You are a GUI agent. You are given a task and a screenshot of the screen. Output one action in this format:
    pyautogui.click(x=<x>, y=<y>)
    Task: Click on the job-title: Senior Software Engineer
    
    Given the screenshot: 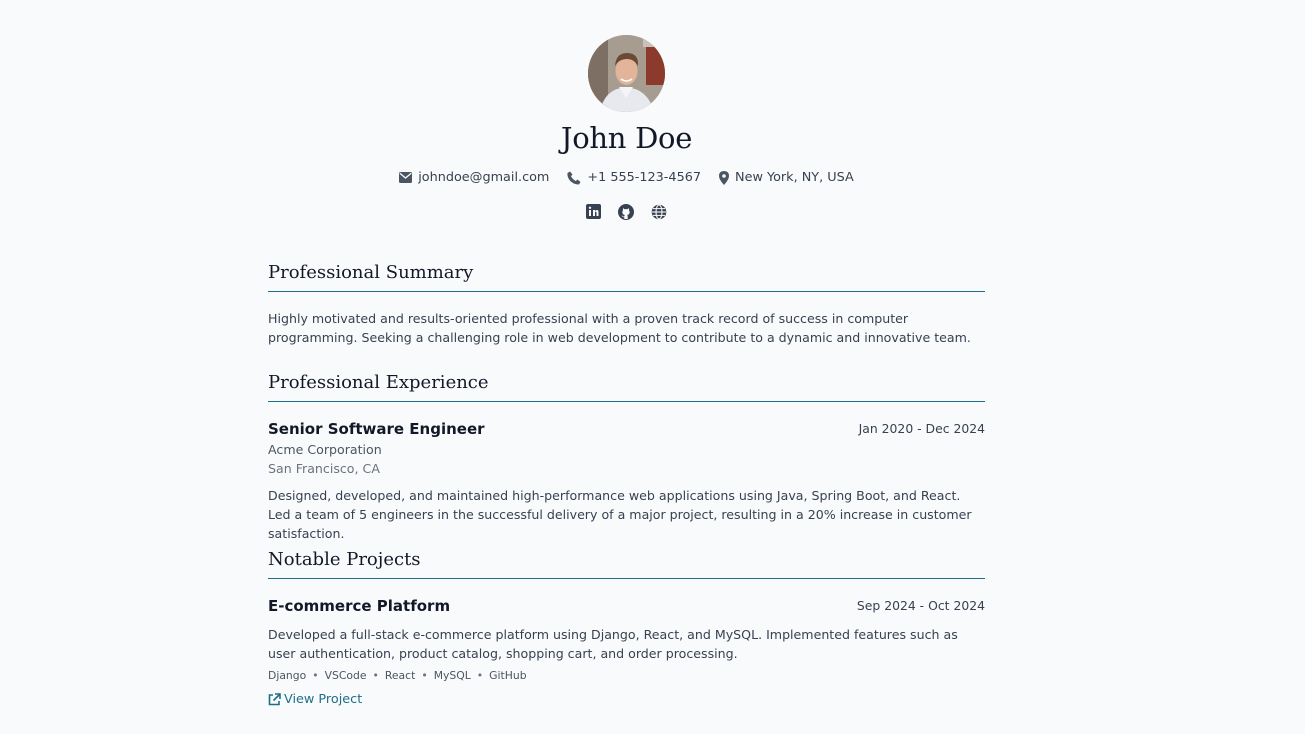 What is the action you would take?
    pyautogui.click(x=376, y=429)
    